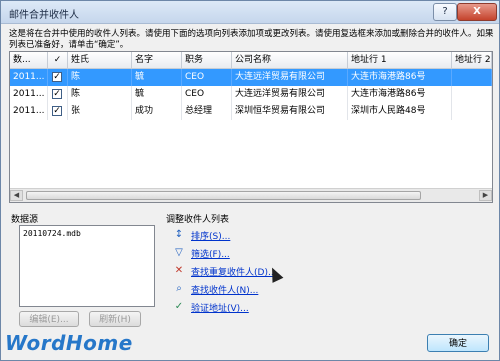 This screenshot has height=361, width=500. What do you see at coordinates (58, 60) in the screenshot?
I see `column-checkbox: ✓` at bounding box center [58, 60].